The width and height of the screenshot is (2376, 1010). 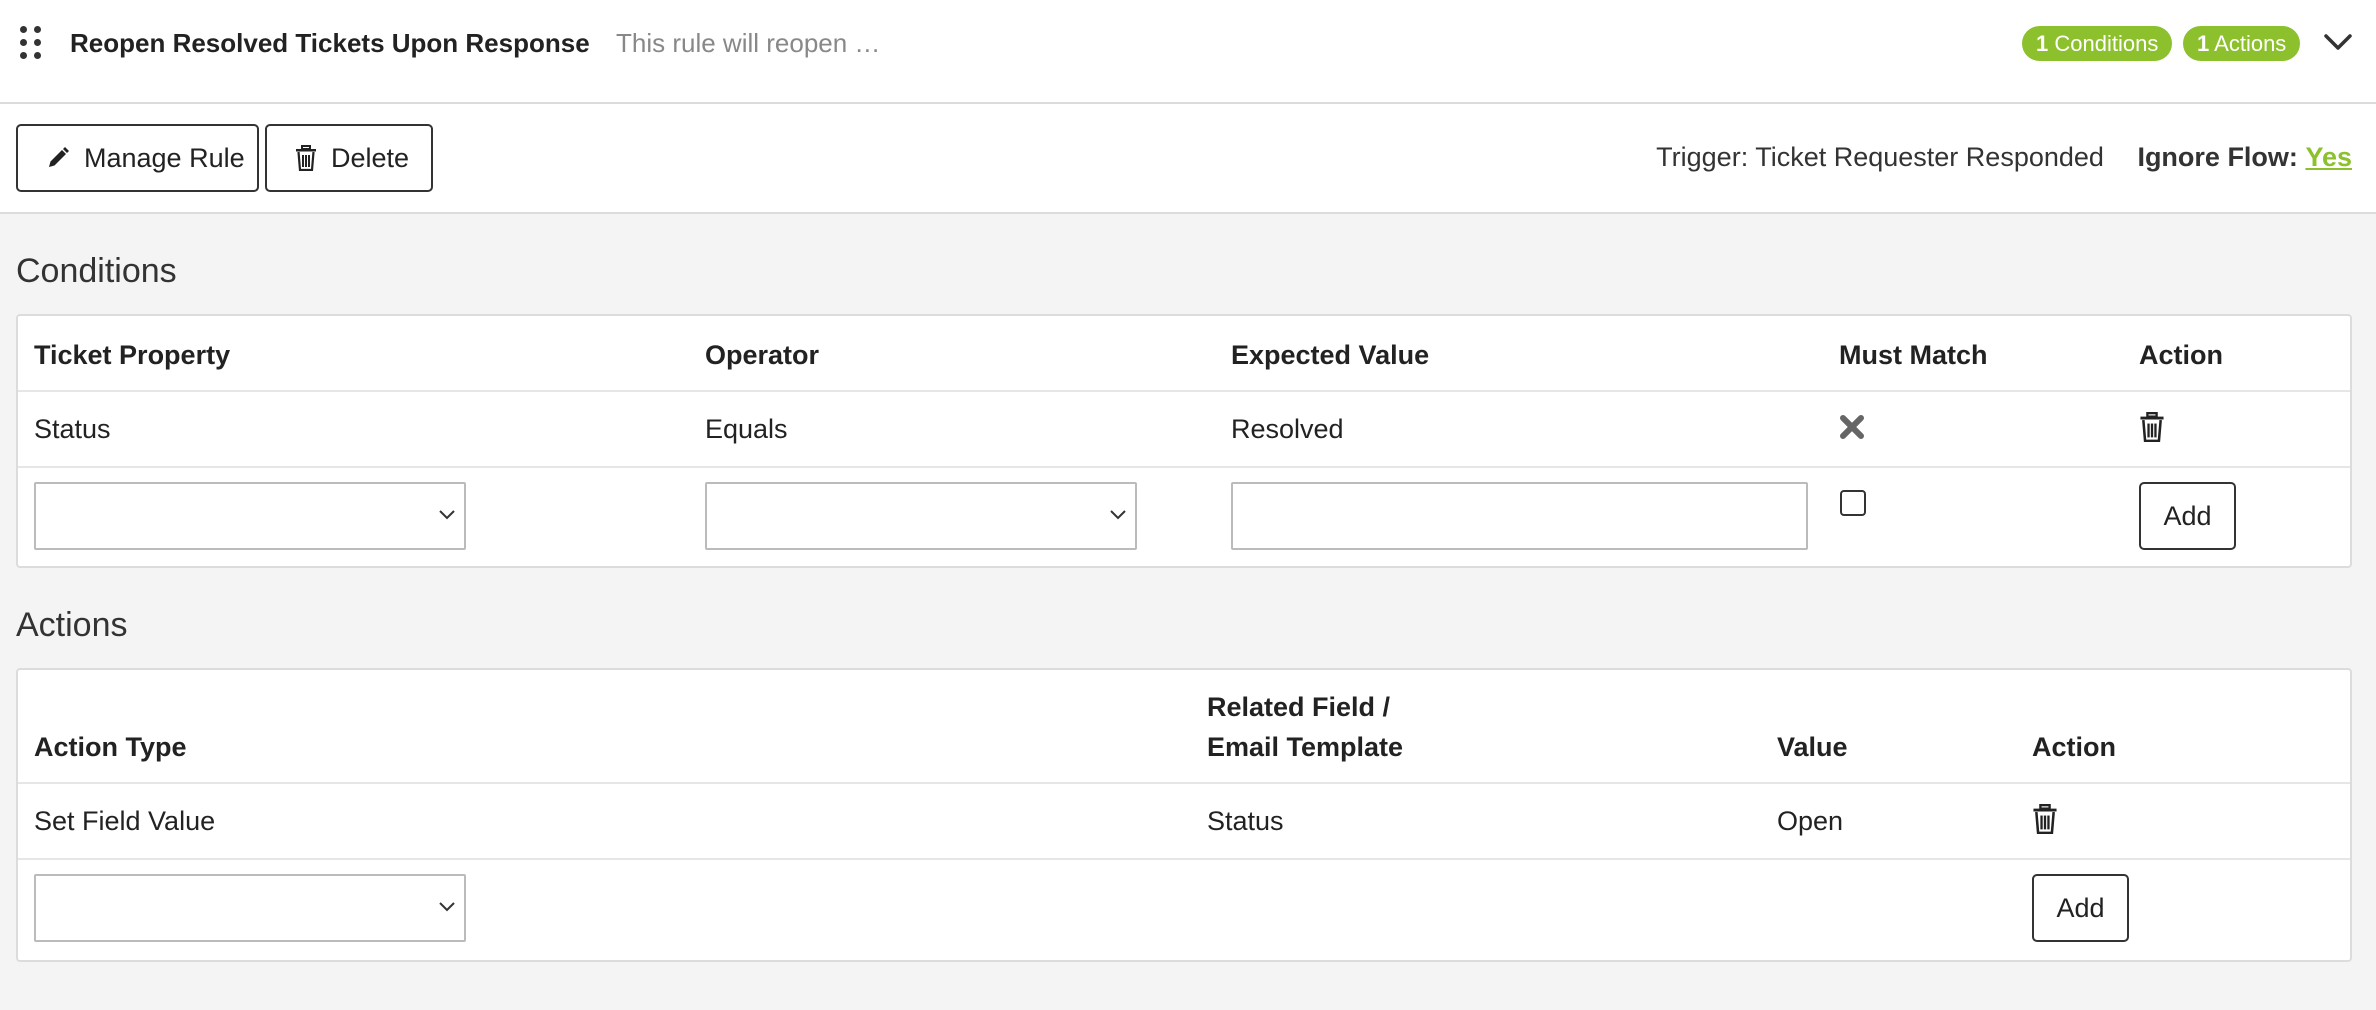 I want to click on actions-badge-label: Actions, so click(x=2250, y=43).